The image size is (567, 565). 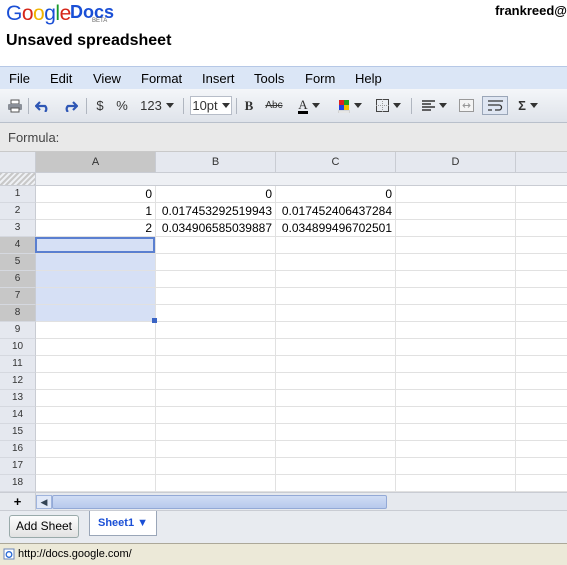 I want to click on font-size-dropdown: 10pt, so click(x=211, y=105).